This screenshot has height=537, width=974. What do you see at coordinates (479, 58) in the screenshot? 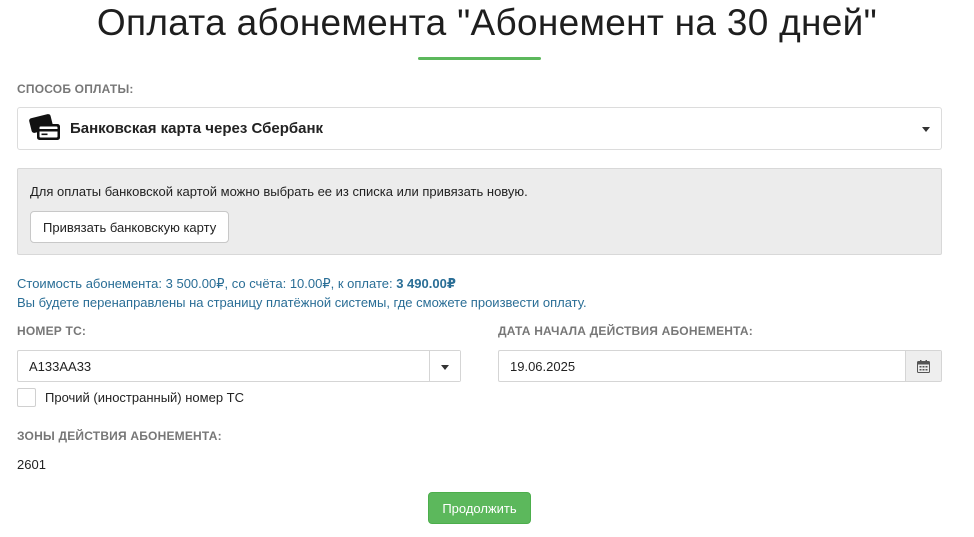
I see `title-underline` at bounding box center [479, 58].